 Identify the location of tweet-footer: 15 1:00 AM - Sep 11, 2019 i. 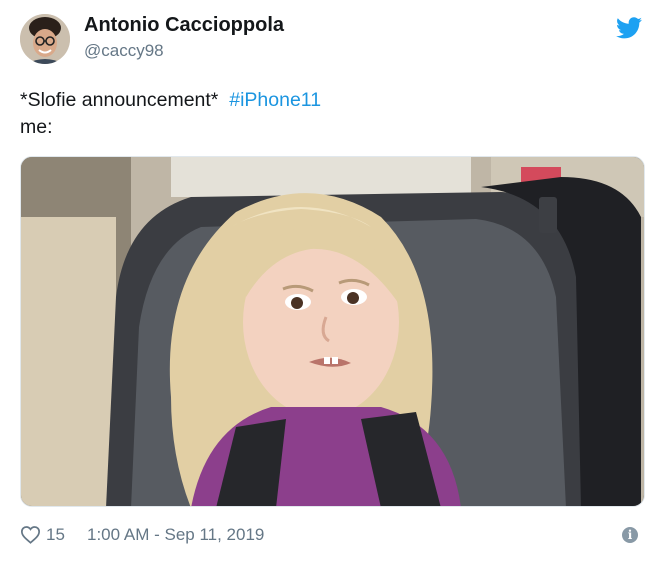
(330, 535).